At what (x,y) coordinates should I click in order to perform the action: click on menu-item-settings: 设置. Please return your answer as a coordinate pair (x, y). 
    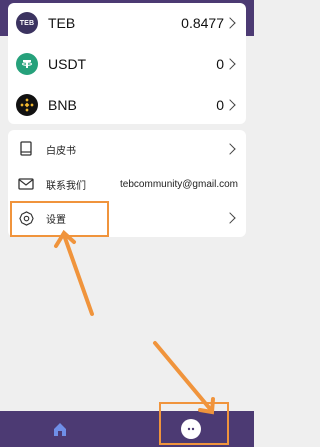
    Looking at the image, I should click on (127, 218).